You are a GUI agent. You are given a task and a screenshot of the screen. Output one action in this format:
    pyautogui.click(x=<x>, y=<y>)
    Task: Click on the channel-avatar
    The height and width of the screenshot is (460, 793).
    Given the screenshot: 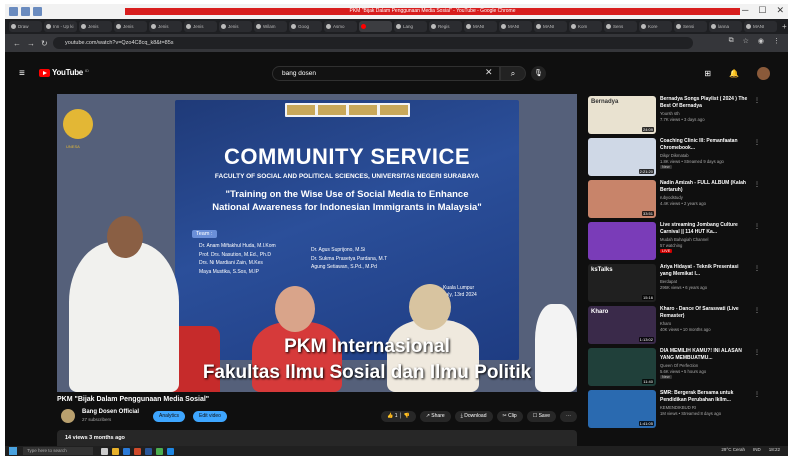 What is the action you would take?
    pyautogui.click(x=68, y=416)
    